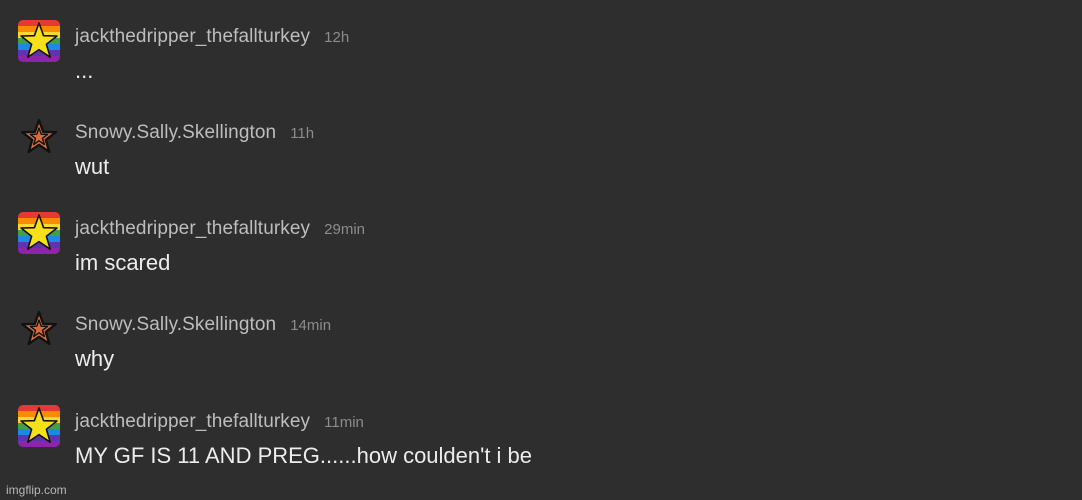 The image size is (1082, 500). I want to click on timestamp: 11min, so click(344, 422).